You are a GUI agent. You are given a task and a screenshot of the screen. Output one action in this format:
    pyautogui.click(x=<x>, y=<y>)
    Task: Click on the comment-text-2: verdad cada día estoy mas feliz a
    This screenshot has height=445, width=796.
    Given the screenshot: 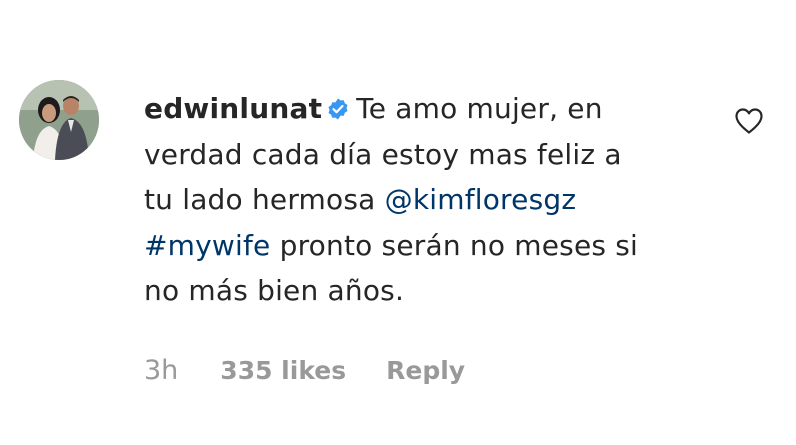 What is the action you would take?
    pyautogui.click(x=383, y=154)
    